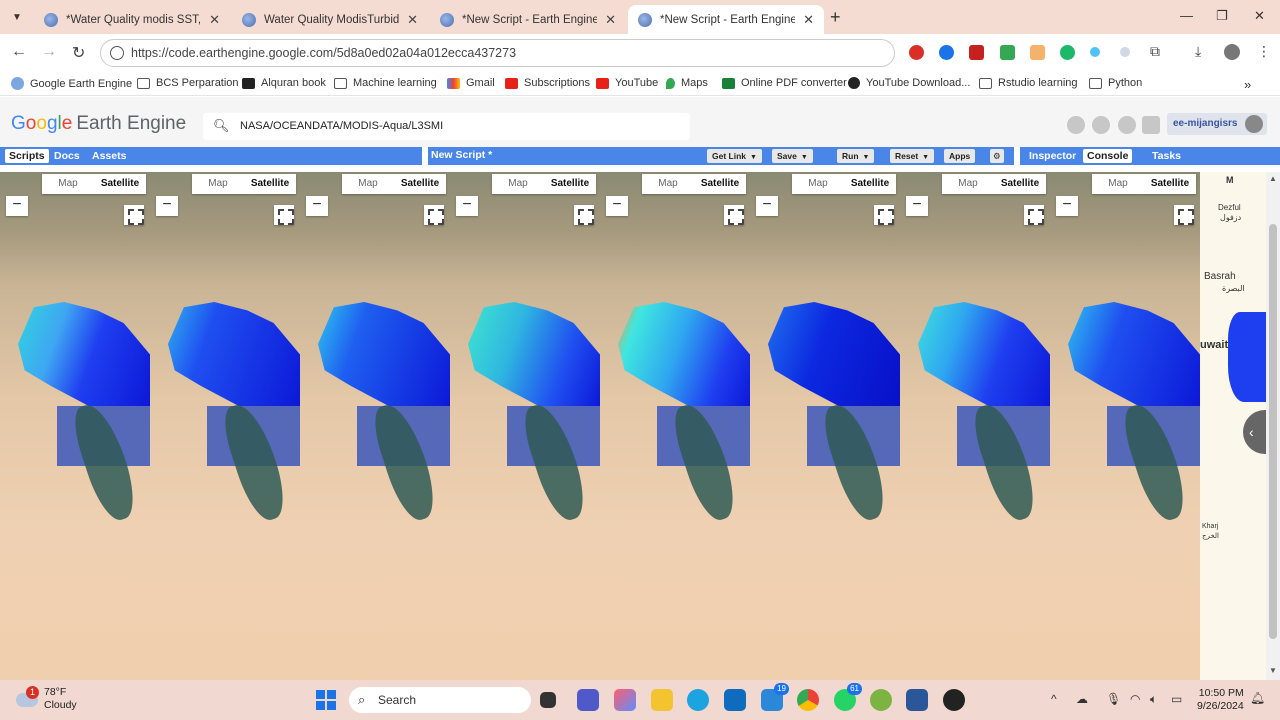 The width and height of the screenshot is (1280, 720). I want to click on system-clock: 10:50 PM 9/26/2024, so click(1220, 700).